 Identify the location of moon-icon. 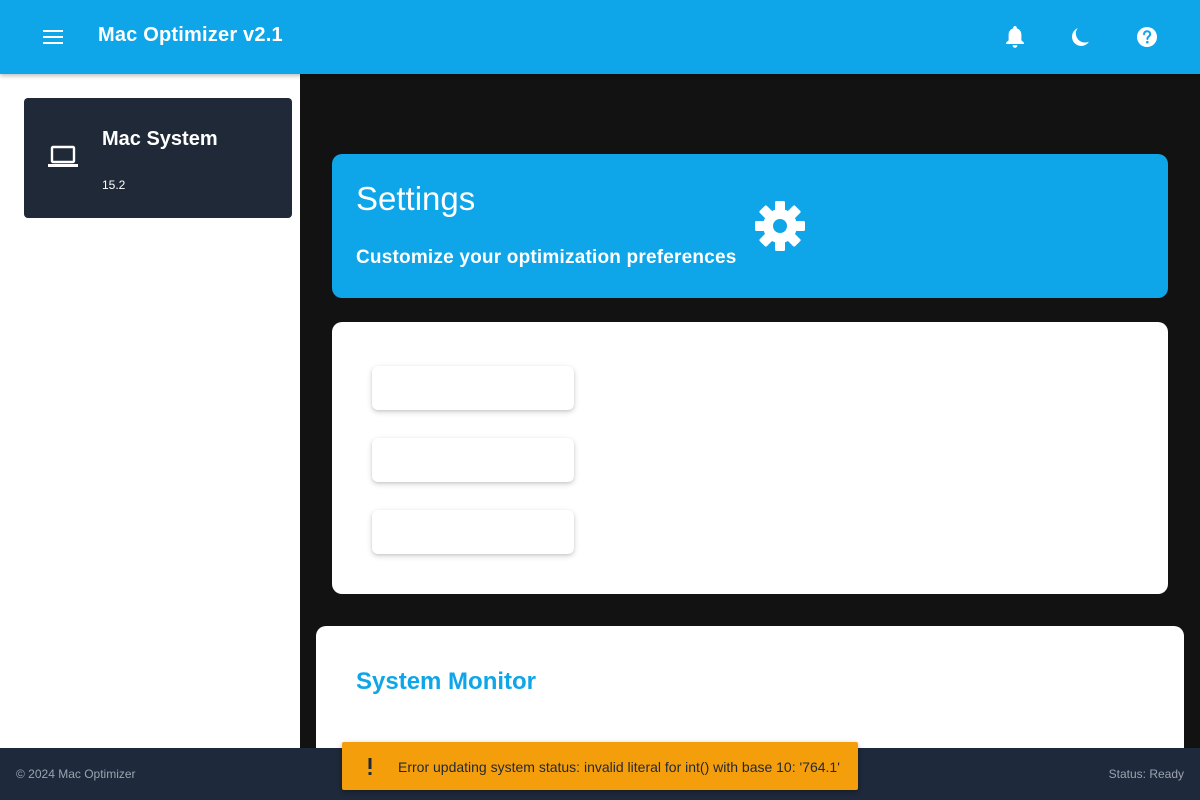
(1080, 37).